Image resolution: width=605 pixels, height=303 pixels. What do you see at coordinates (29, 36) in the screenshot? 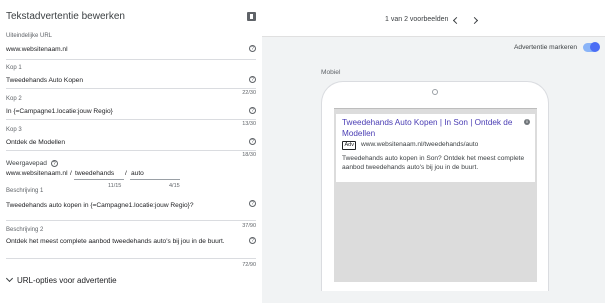
I see `final-url-label: Uiteindelijke URL` at bounding box center [29, 36].